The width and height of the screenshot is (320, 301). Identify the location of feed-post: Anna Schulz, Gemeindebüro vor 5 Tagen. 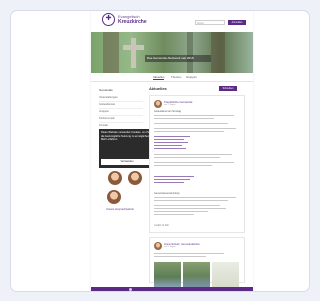
(197, 262).